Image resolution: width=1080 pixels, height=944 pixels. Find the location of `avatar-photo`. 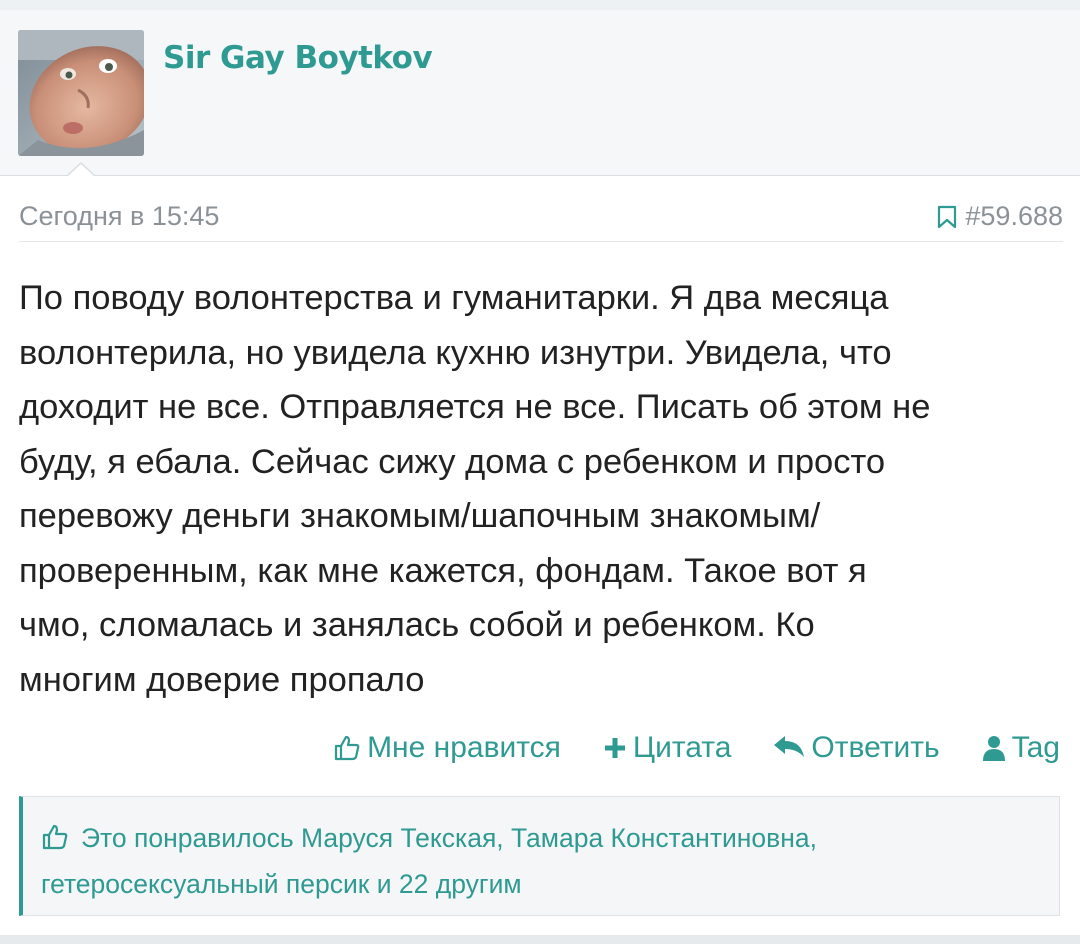

avatar-photo is located at coordinates (81, 93).